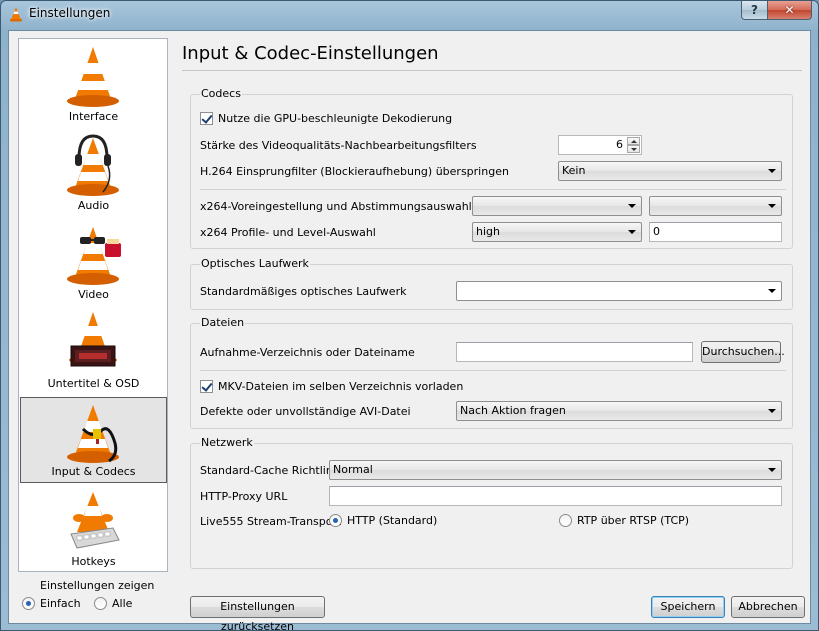 The image size is (819, 631). Describe the element at coordinates (271, 521) in the screenshot. I see `live555-transport-label: Live555 Stream-Transport` at that location.